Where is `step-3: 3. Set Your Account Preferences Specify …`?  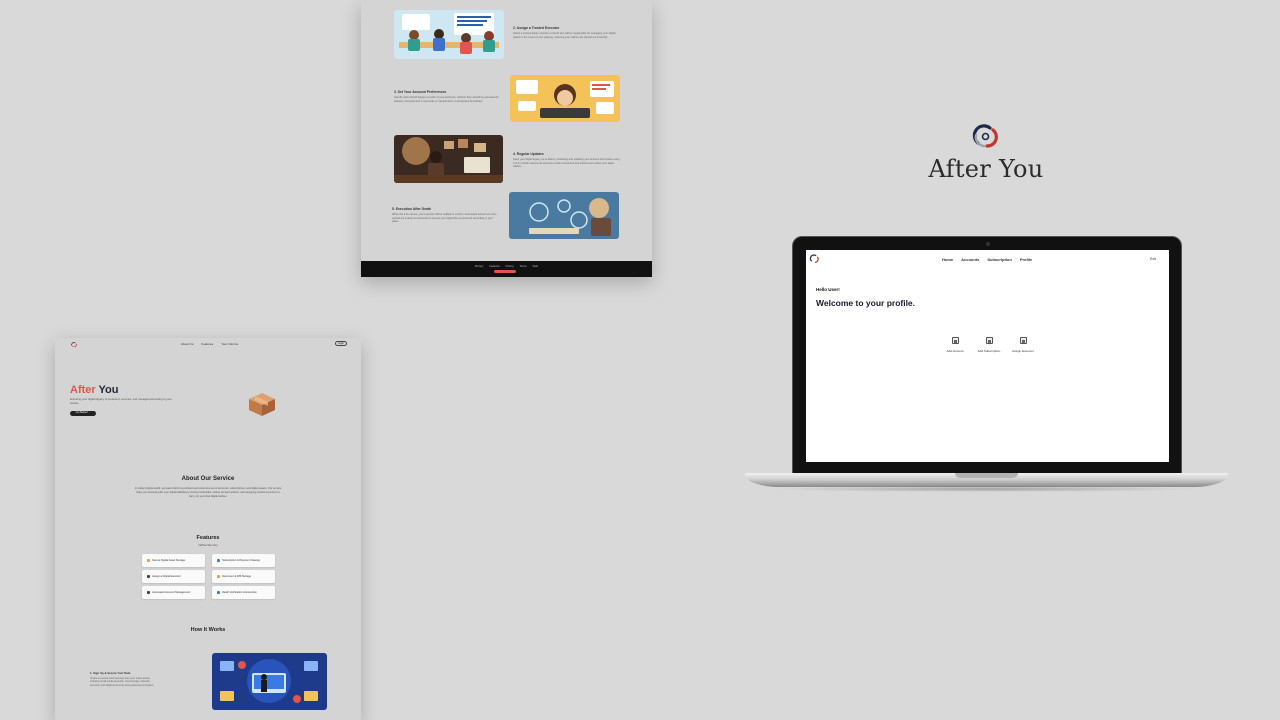
step-3: 3. Set Your Account Preferences Specify … is located at coordinates (446, 96).